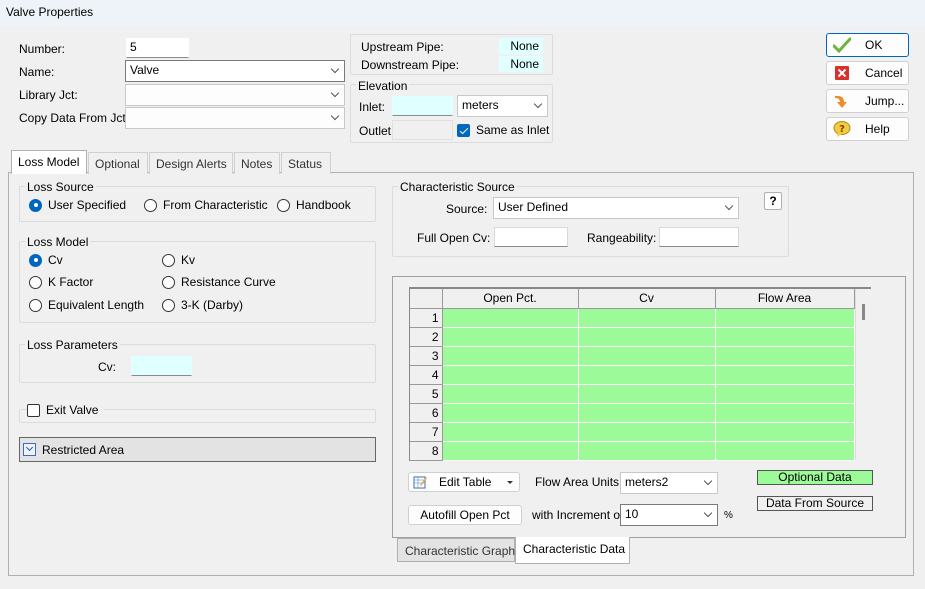 The width and height of the screenshot is (925, 589). I want to click on cancel-button: Cancel, so click(867, 73).